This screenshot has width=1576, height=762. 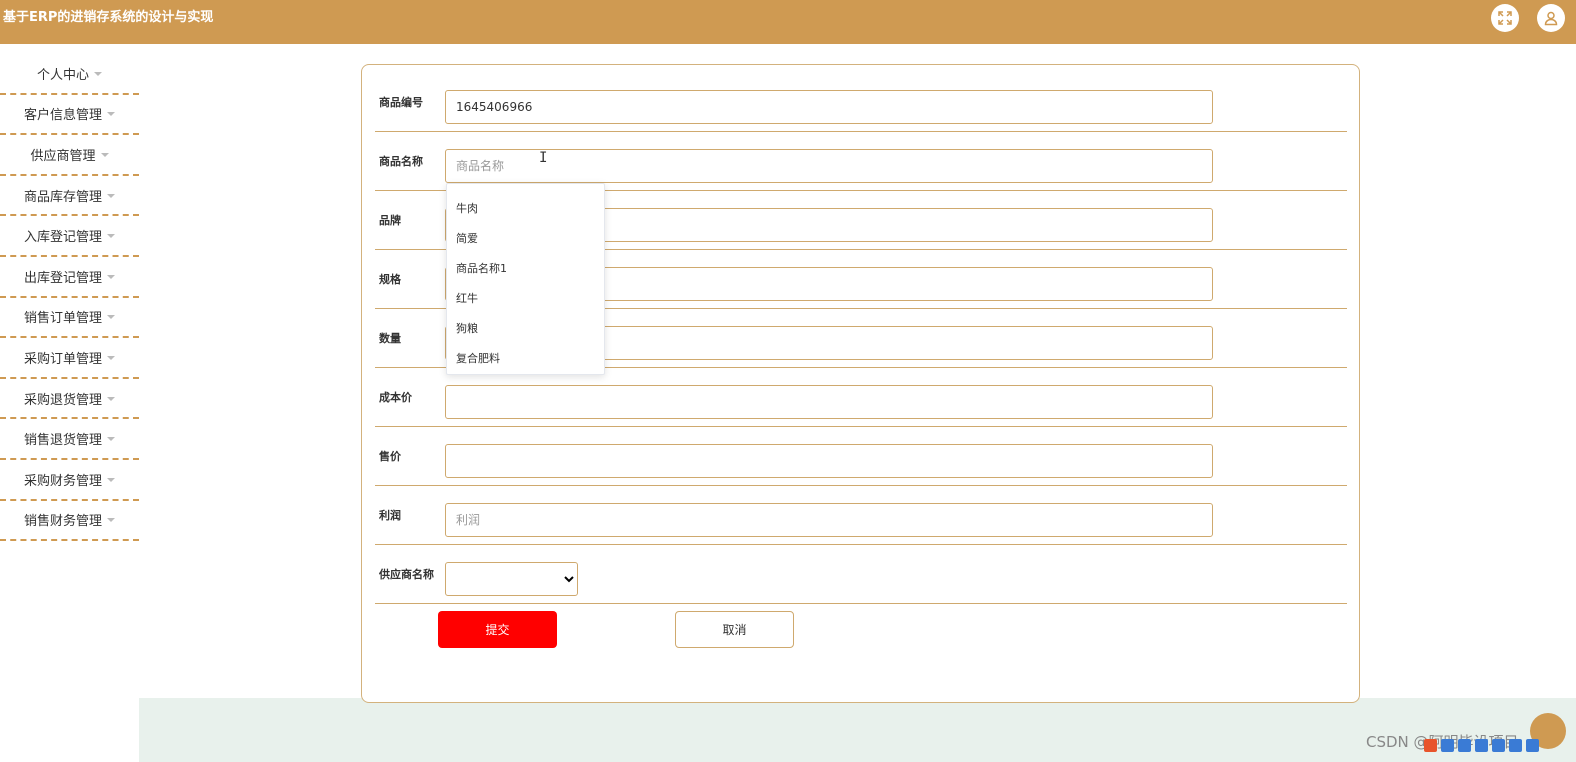 I want to click on profit-input, so click(x=829, y=520).